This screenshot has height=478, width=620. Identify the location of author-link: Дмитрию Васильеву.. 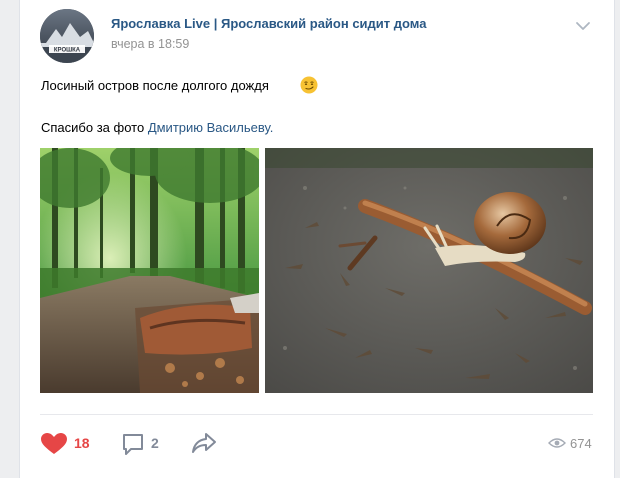
(211, 127).